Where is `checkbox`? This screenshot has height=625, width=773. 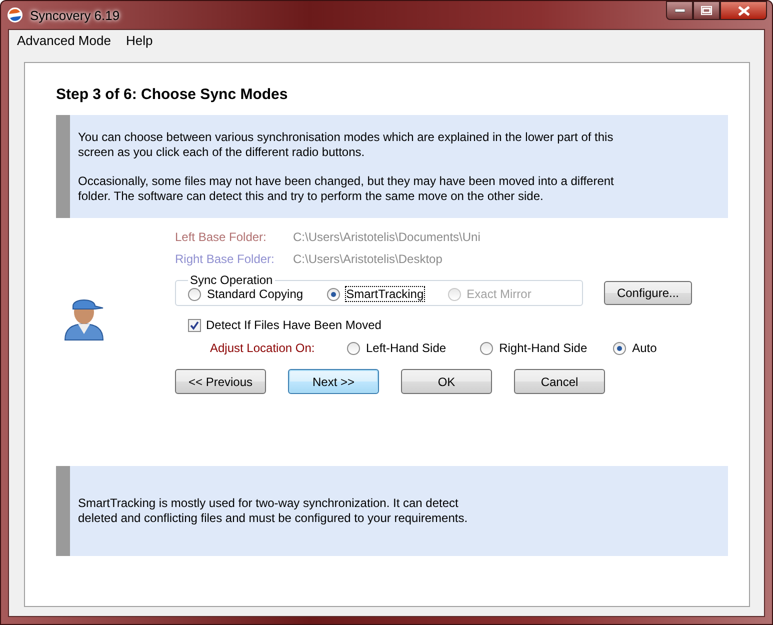
checkbox is located at coordinates (194, 325).